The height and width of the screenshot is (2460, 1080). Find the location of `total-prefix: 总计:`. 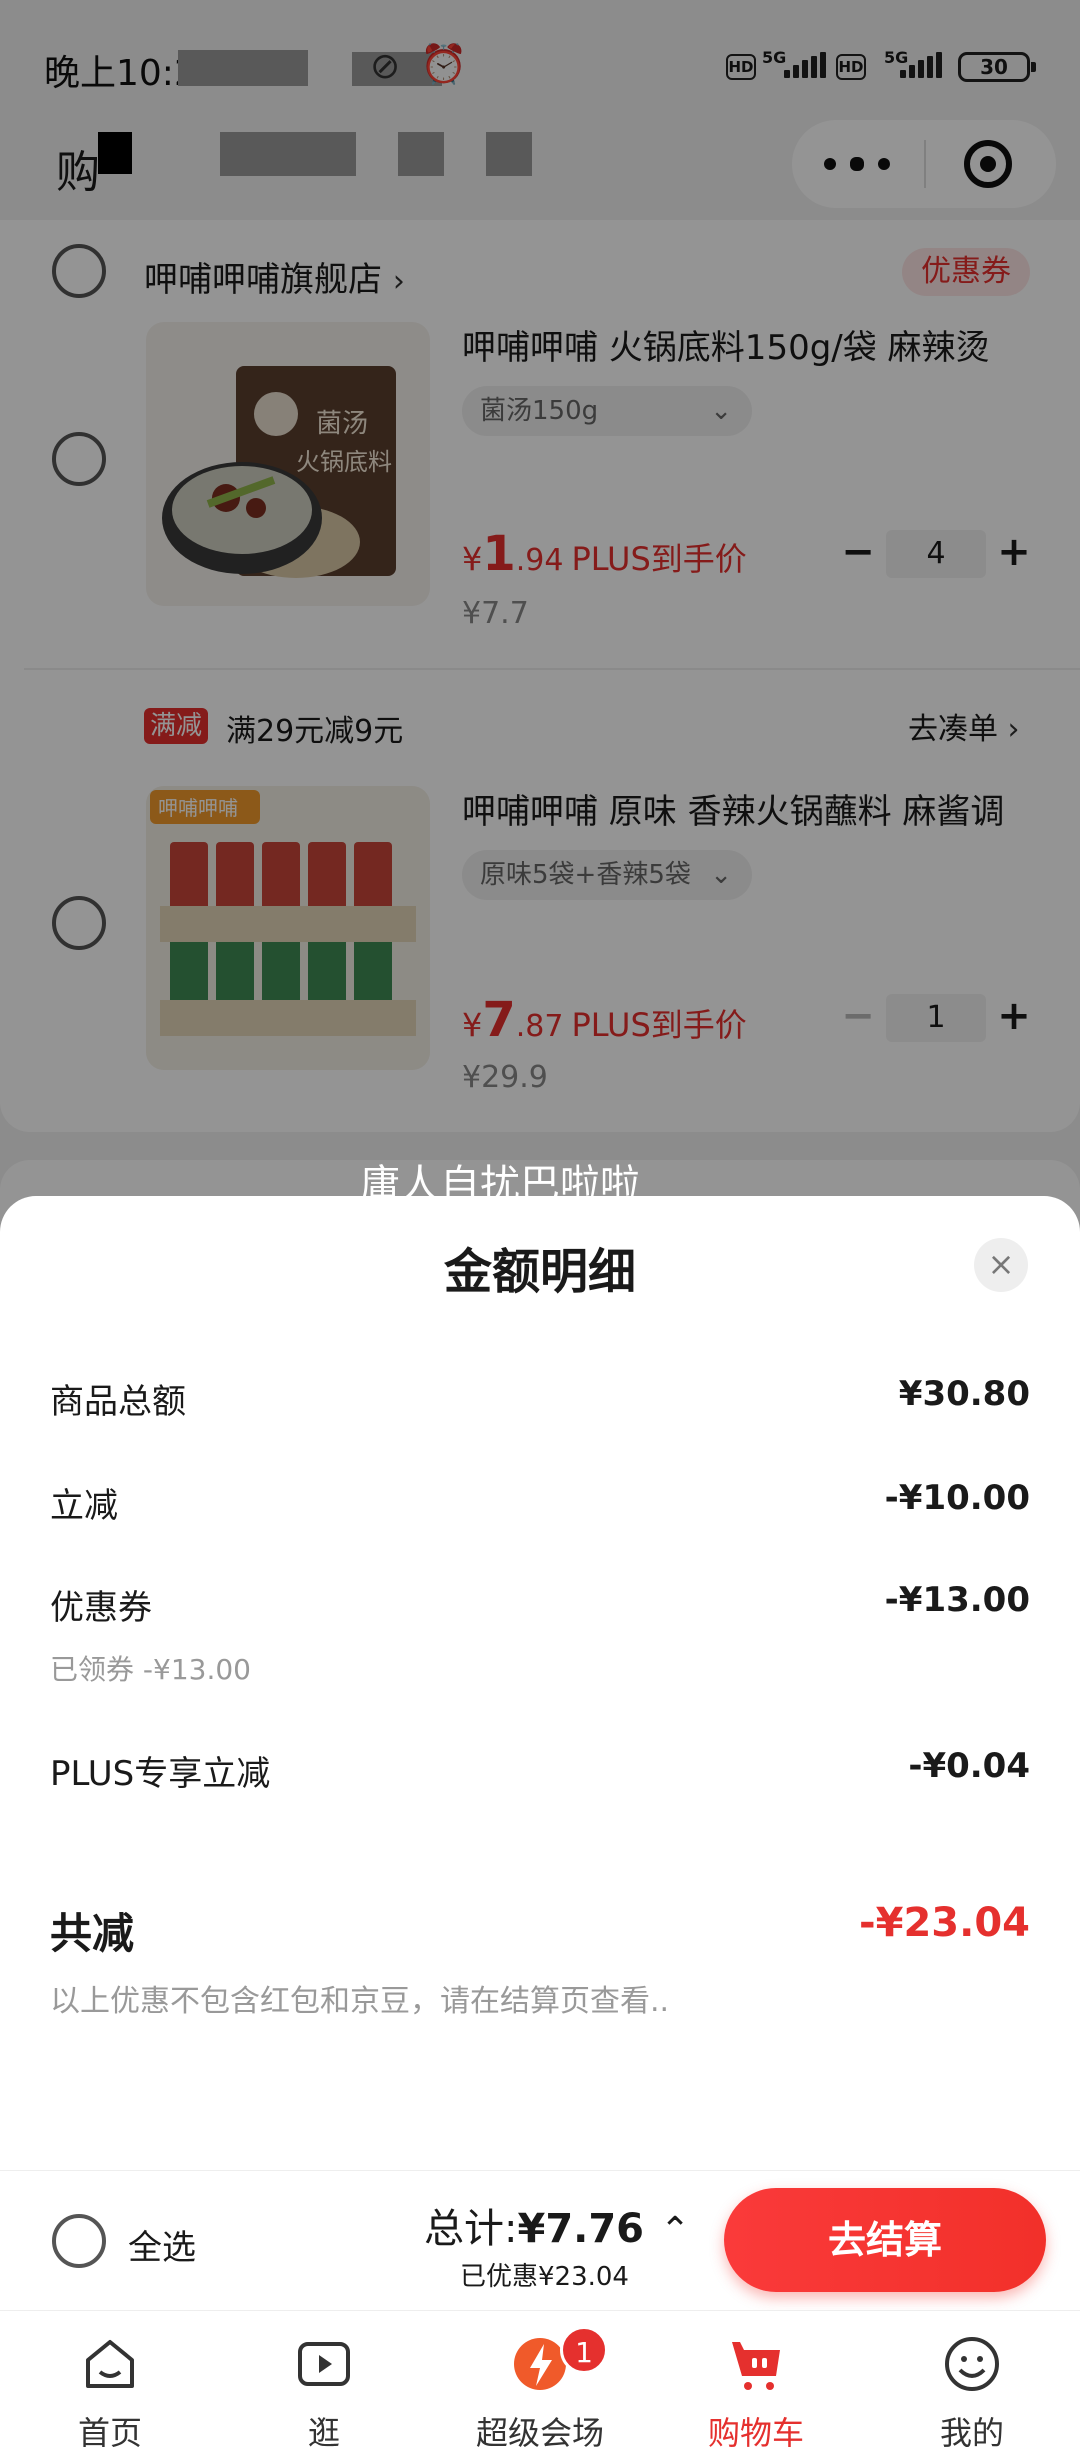

total-prefix: 总计: is located at coordinates (471, 2229).